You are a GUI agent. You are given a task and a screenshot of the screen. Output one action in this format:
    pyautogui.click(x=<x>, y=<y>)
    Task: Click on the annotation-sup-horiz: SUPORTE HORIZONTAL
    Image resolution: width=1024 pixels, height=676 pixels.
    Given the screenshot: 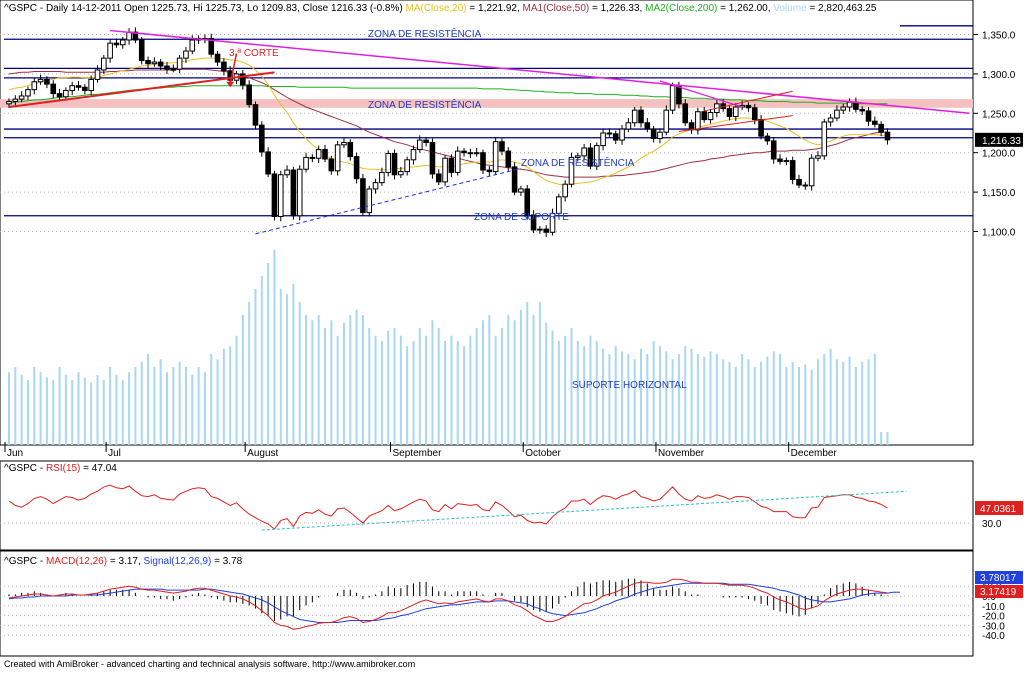 What is the action you would take?
    pyautogui.click(x=629, y=385)
    